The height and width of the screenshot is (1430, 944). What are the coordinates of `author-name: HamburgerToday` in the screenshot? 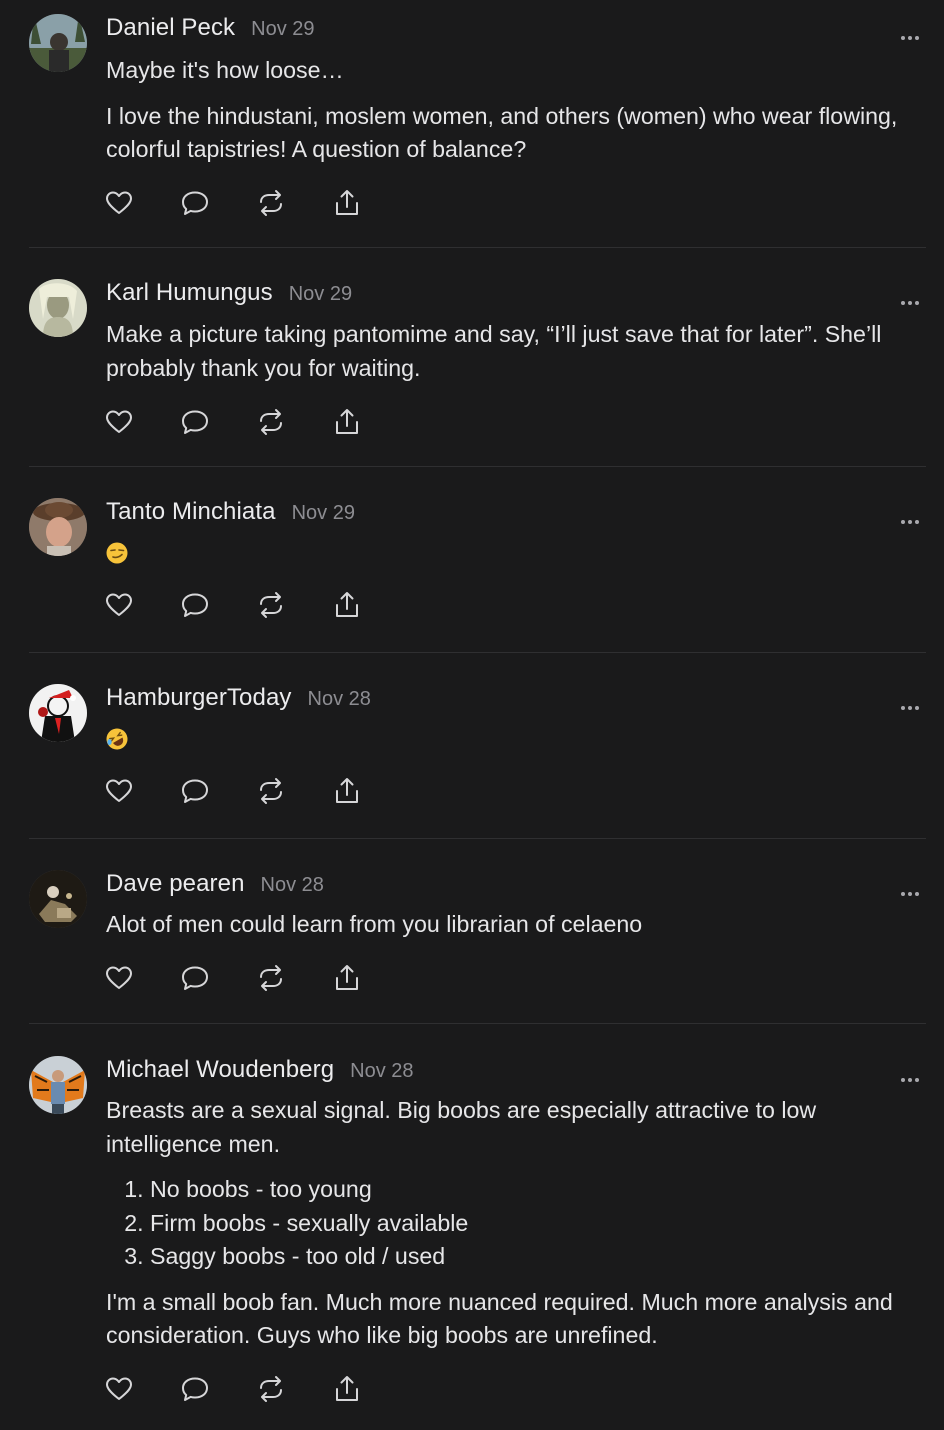 It's located at (199, 698).